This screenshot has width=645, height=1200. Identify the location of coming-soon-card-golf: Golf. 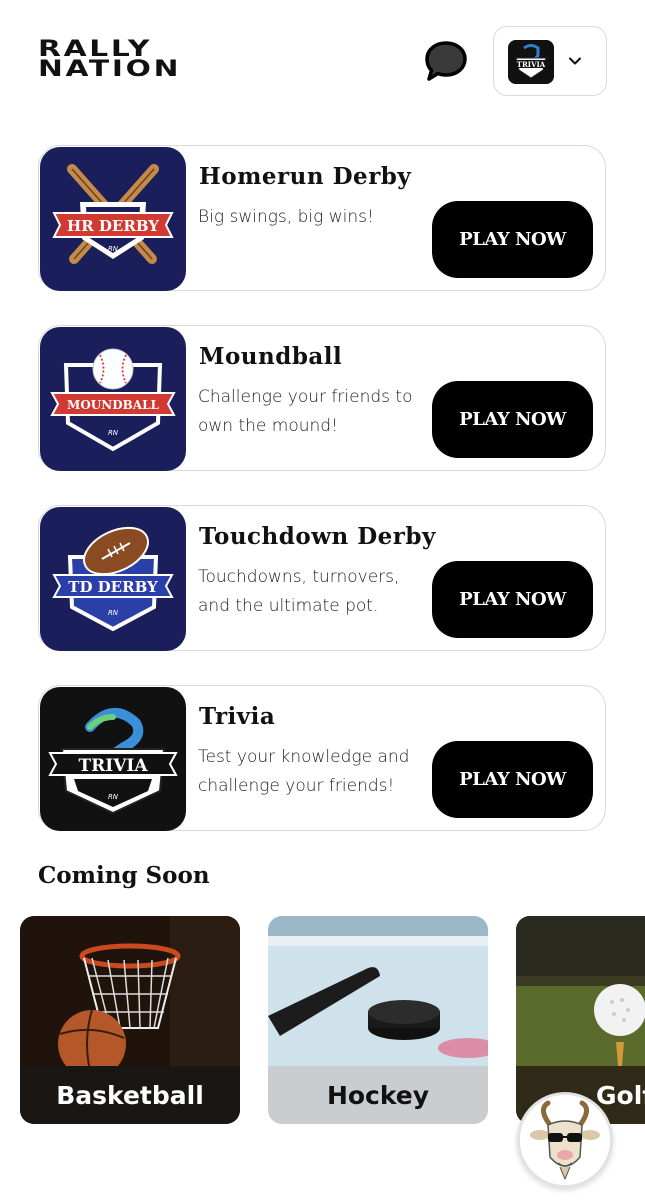
(580, 1020).